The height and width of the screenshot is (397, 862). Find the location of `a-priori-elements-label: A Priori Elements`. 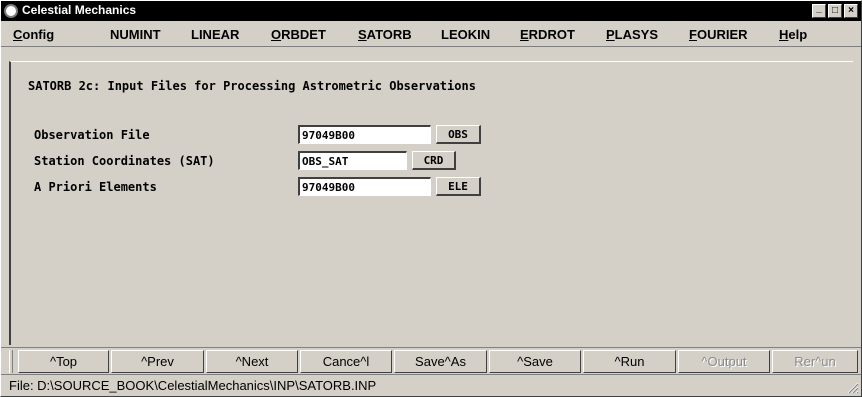

a-priori-elements-label: A Priori Elements is located at coordinates (95, 187).